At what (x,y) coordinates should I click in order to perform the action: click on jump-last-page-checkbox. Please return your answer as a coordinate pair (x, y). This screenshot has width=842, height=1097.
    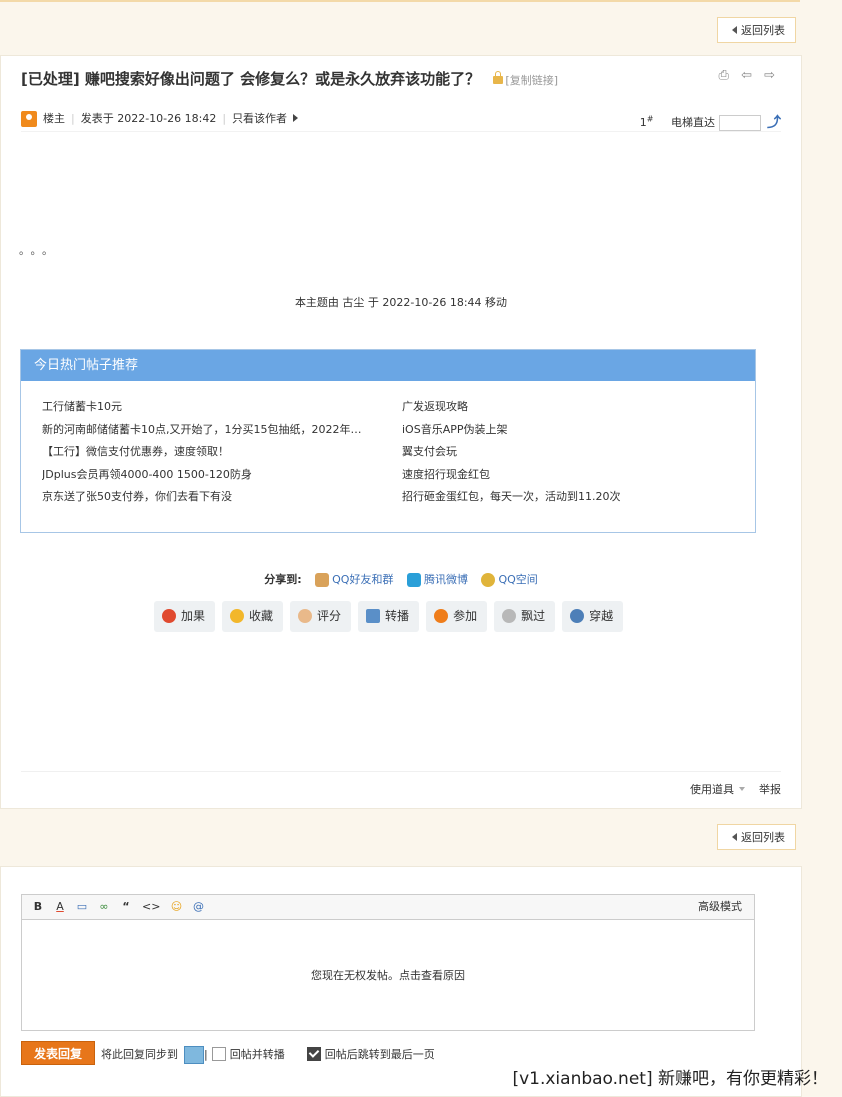
    Looking at the image, I should click on (313, 1054).